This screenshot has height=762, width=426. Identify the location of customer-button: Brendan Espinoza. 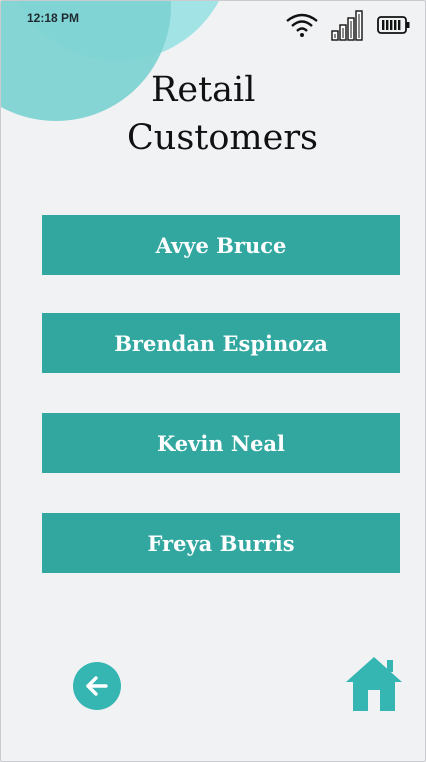
(221, 343).